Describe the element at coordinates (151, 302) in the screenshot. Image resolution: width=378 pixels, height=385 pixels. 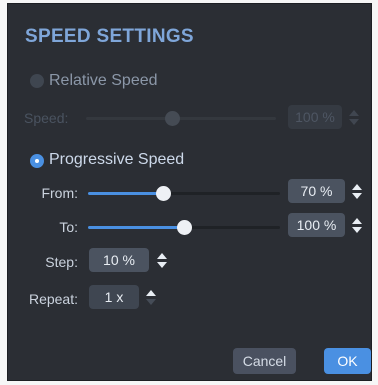
I see `repeat-stepper-down-icon` at that location.